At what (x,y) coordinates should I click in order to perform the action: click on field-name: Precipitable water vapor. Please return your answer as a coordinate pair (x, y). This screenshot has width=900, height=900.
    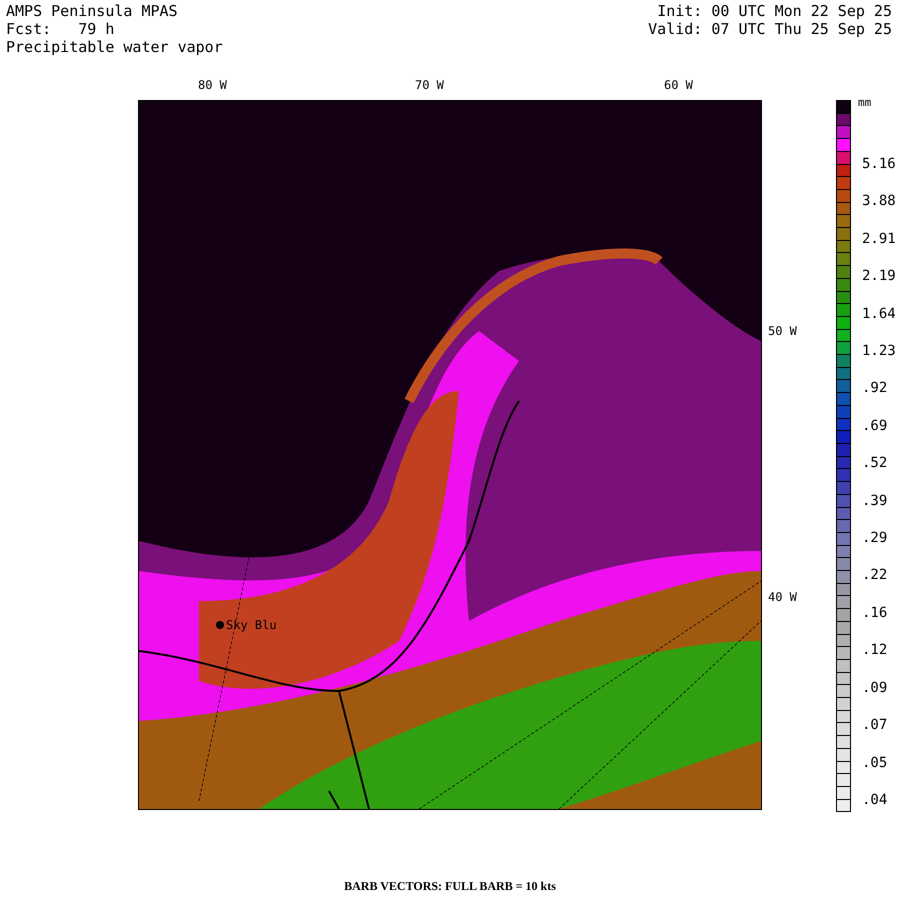
    Looking at the image, I should click on (114, 47).